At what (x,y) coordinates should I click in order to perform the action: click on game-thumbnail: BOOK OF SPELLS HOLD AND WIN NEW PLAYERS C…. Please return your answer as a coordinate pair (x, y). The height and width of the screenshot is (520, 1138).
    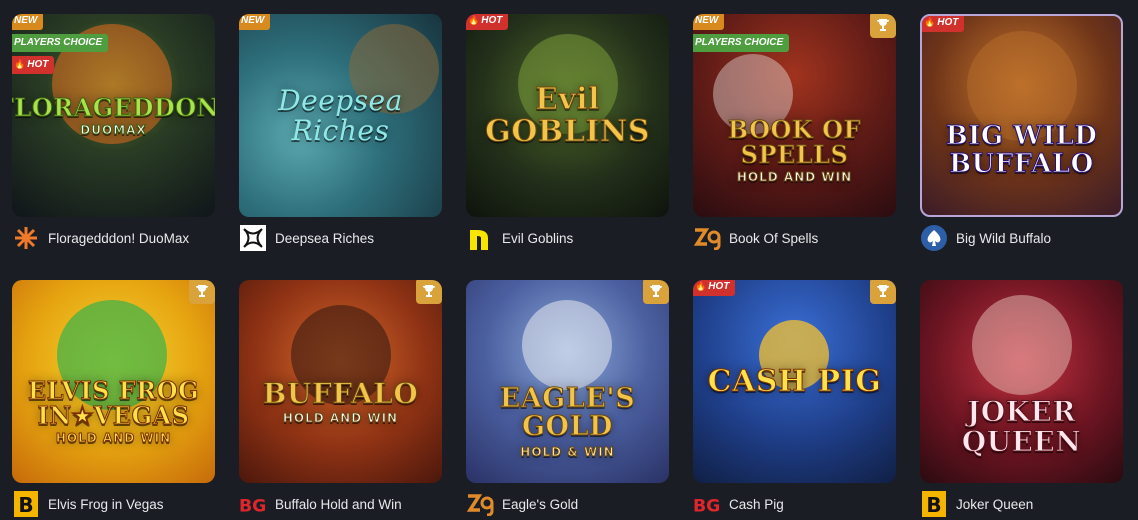
    Looking at the image, I should click on (794, 115).